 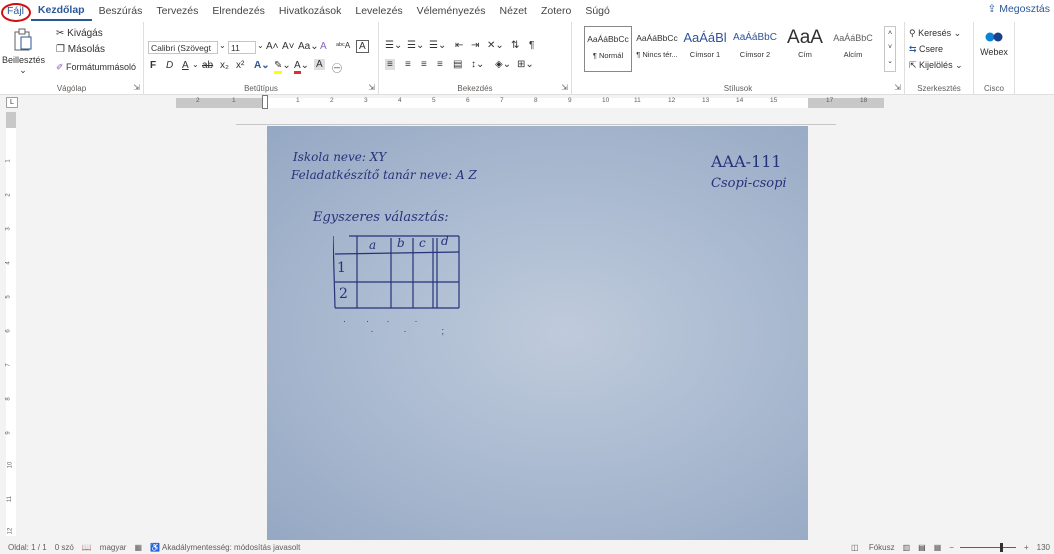 What do you see at coordinates (220, 103) in the screenshot?
I see `ruler-left-margin` at bounding box center [220, 103].